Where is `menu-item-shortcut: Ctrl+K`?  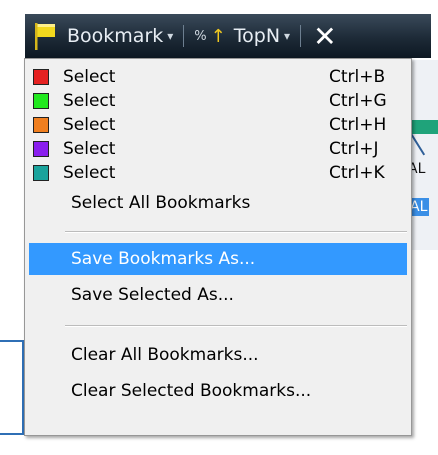
menu-item-shortcut: Ctrl+K is located at coordinates (357, 173).